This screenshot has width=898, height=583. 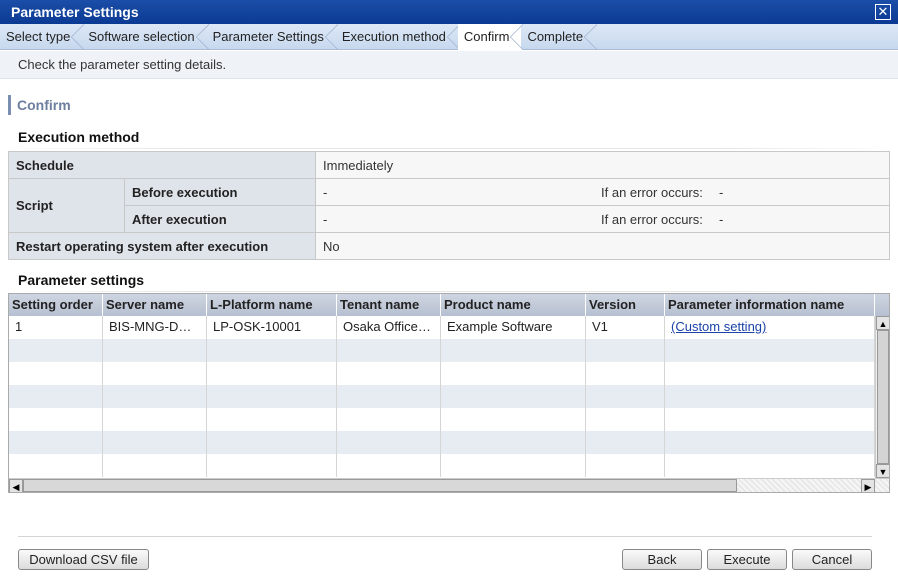 I want to click on vertical-scrollbar: ▲ ▼, so click(x=882, y=397).